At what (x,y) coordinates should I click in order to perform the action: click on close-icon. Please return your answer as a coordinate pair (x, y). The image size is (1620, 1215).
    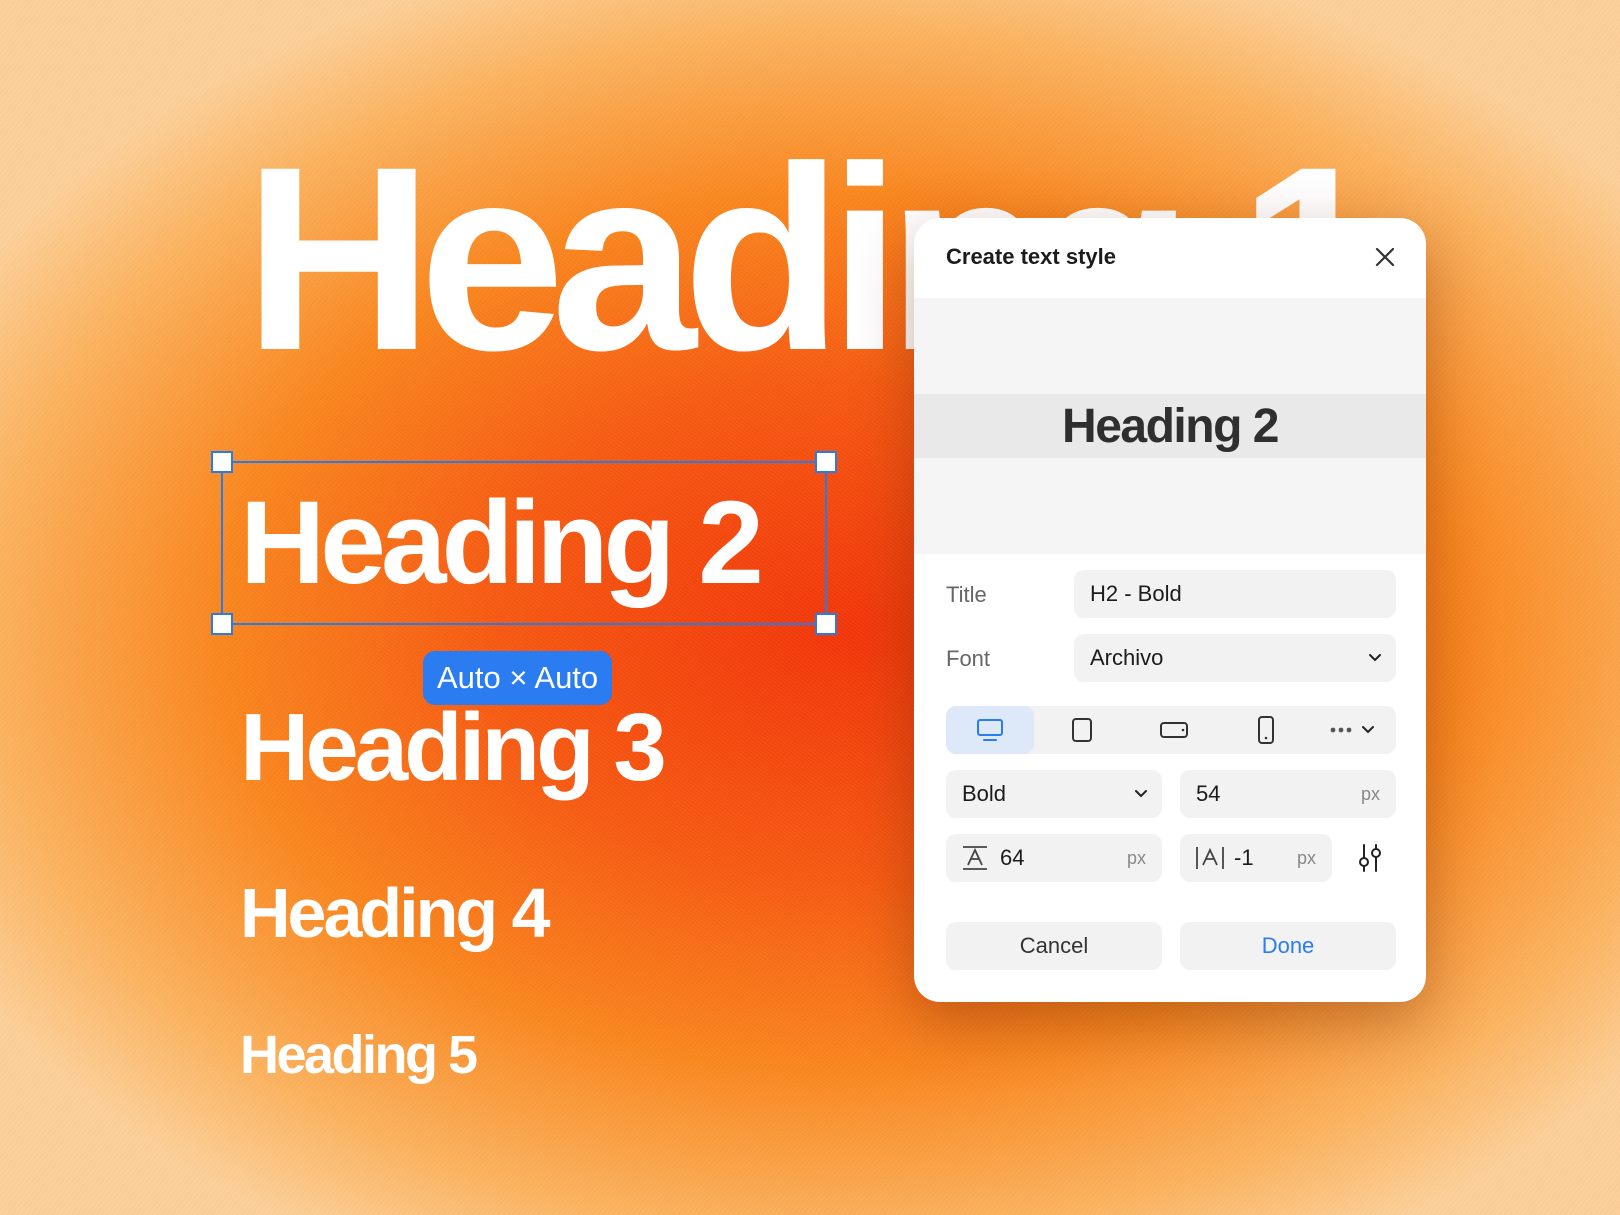
    Looking at the image, I should click on (1385, 257).